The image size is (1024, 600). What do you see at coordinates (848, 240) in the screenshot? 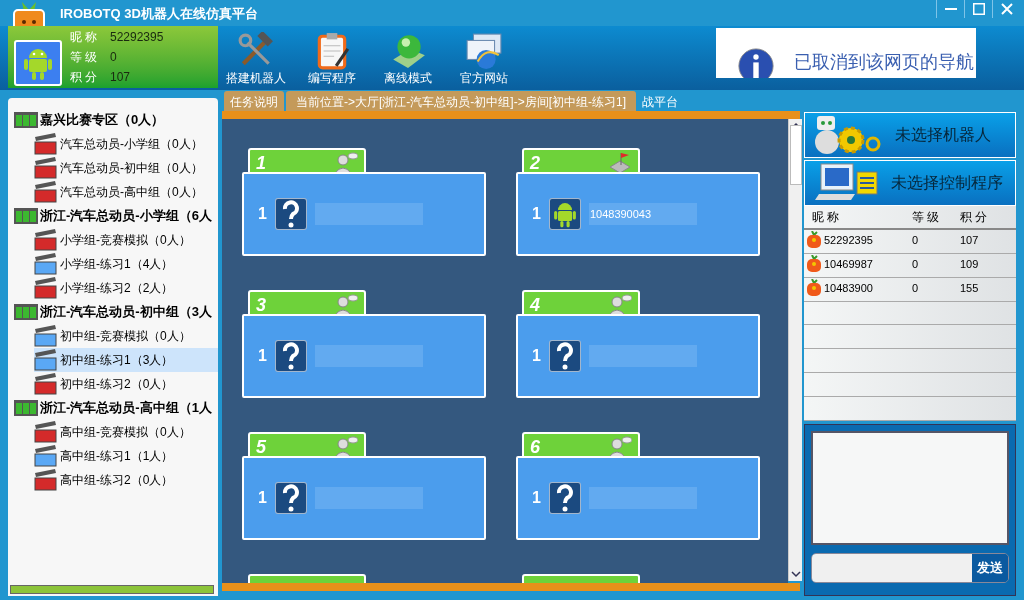
I see `table-cell-text: 52292395` at bounding box center [848, 240].